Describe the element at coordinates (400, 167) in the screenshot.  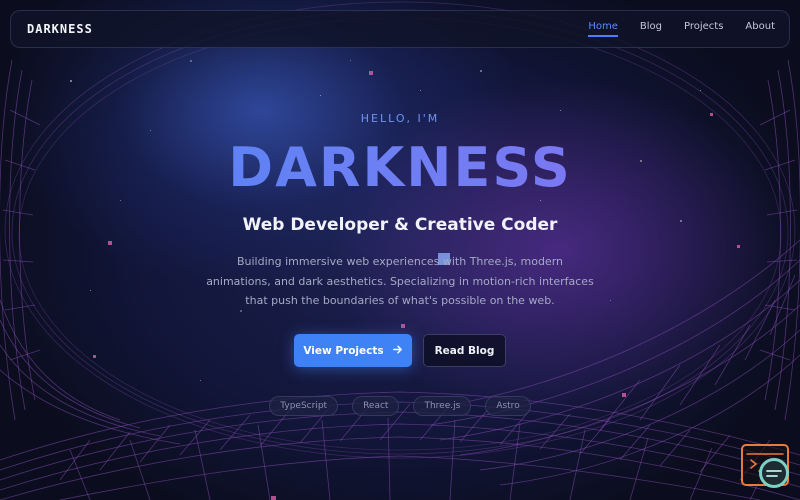
I see `hero-name: DARKNESS` at that location.